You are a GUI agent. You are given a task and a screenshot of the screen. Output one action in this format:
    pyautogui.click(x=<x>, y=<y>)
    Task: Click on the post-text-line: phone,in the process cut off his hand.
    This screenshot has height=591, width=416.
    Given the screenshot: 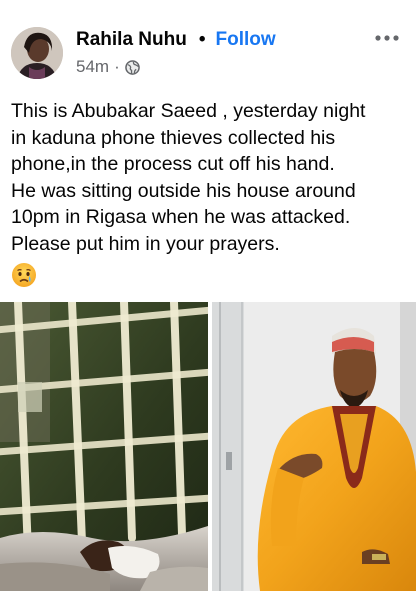 What is the action you would take?
    pyautogui.click(x=173, y=164)
    